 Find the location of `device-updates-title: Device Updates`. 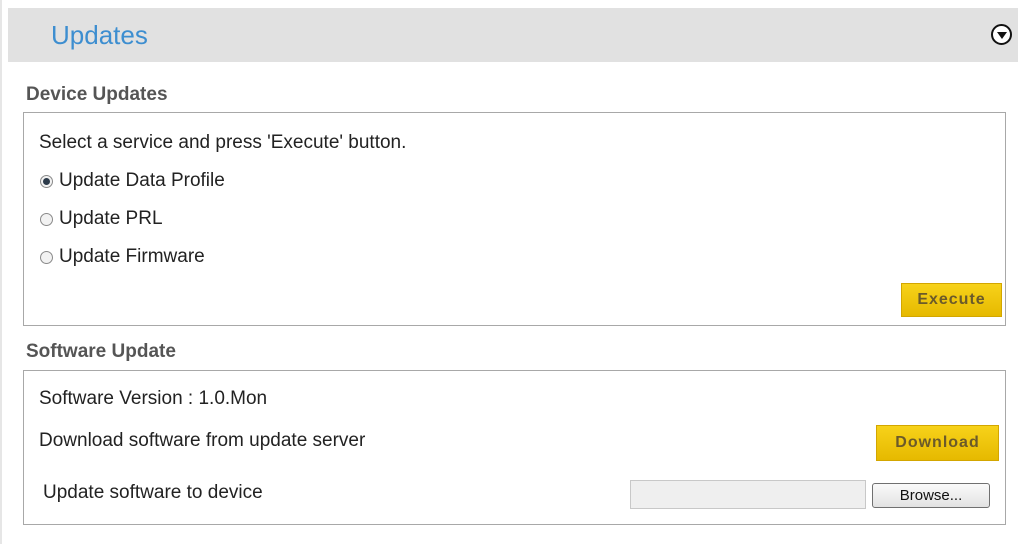

device-updates-title: Device Updates is located at coordinates (97, 94).